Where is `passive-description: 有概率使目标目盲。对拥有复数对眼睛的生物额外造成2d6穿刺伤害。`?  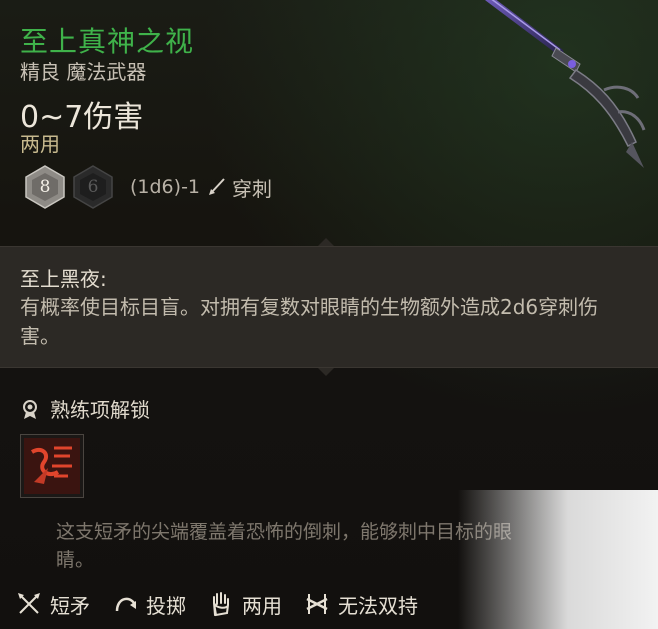 passive-description: 有概率使目标目盲。对拥有复数对眼睛的生物额外造成2d6穿刺伤害。 is located at coordinates (309, 321).